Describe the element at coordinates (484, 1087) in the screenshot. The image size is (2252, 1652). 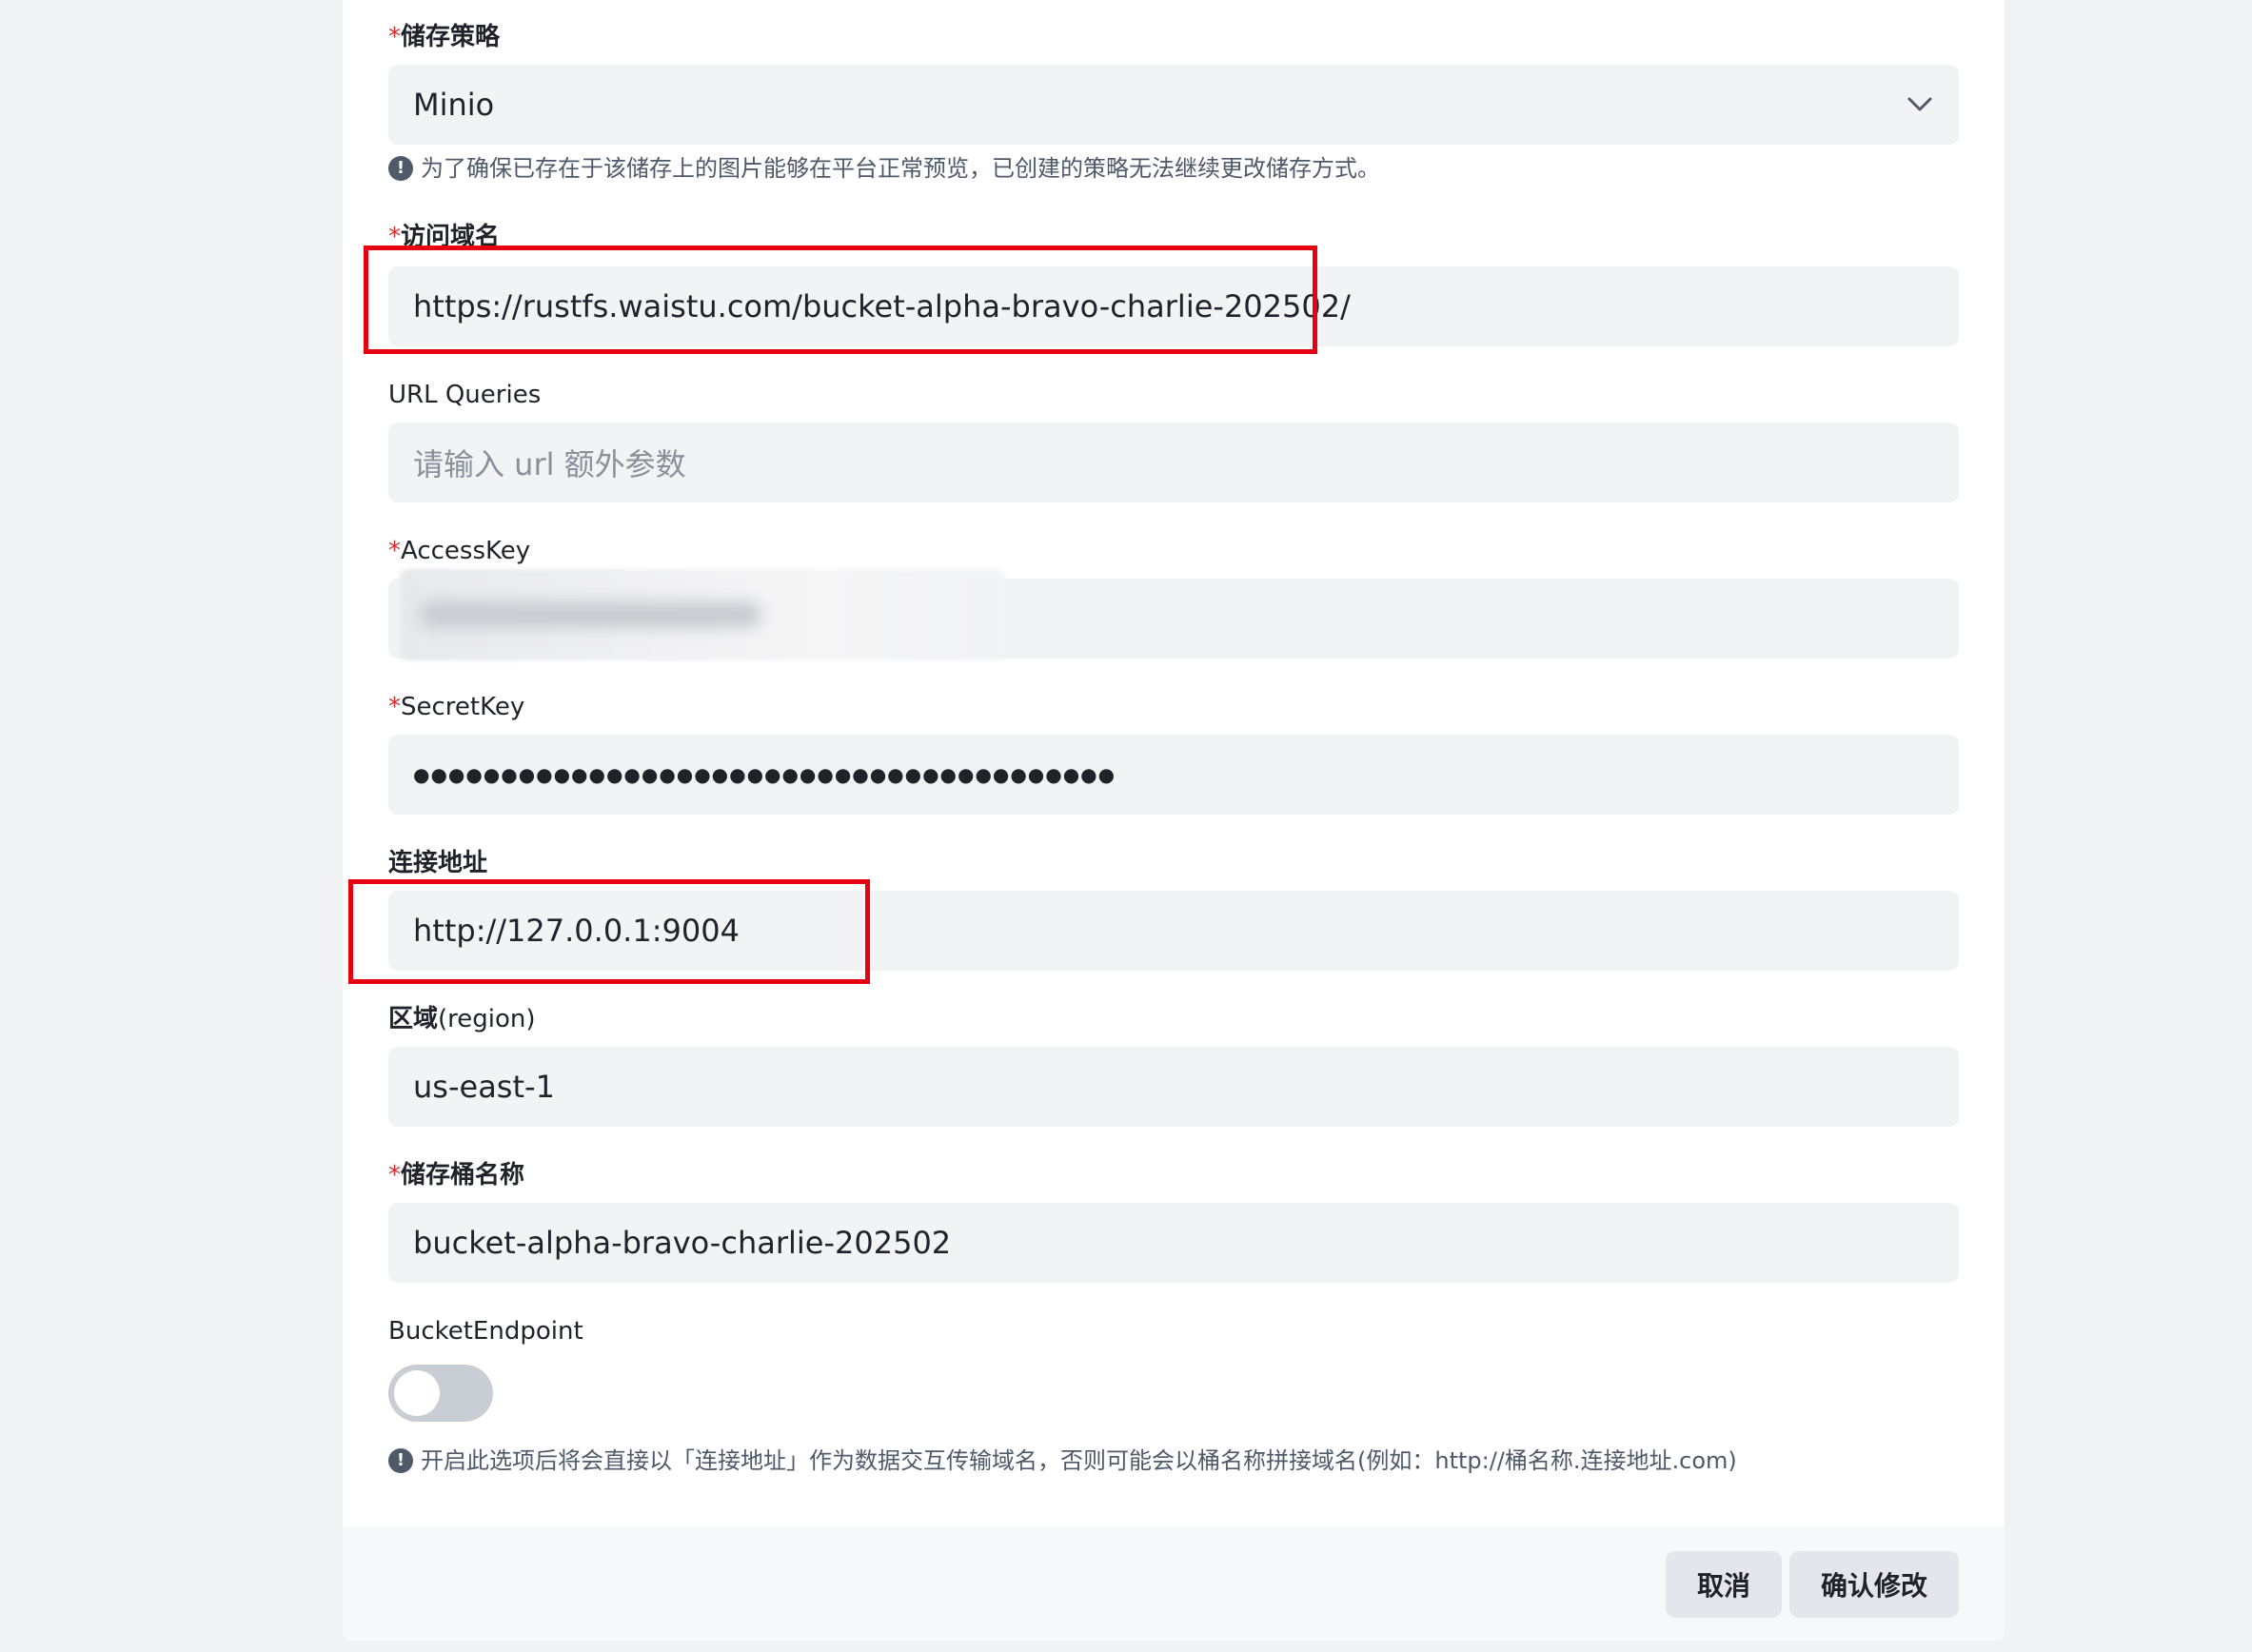
I see `region-value: us-east-1` at that location.